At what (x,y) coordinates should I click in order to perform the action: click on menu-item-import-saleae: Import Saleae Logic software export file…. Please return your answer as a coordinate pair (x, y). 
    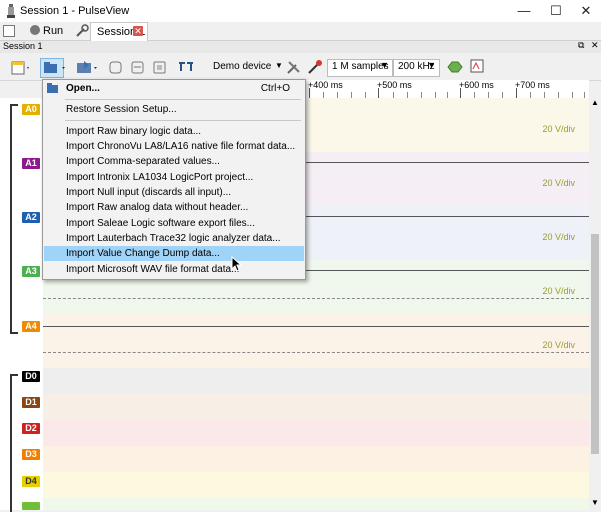
    Looking at the image, I should click on (174, 223).